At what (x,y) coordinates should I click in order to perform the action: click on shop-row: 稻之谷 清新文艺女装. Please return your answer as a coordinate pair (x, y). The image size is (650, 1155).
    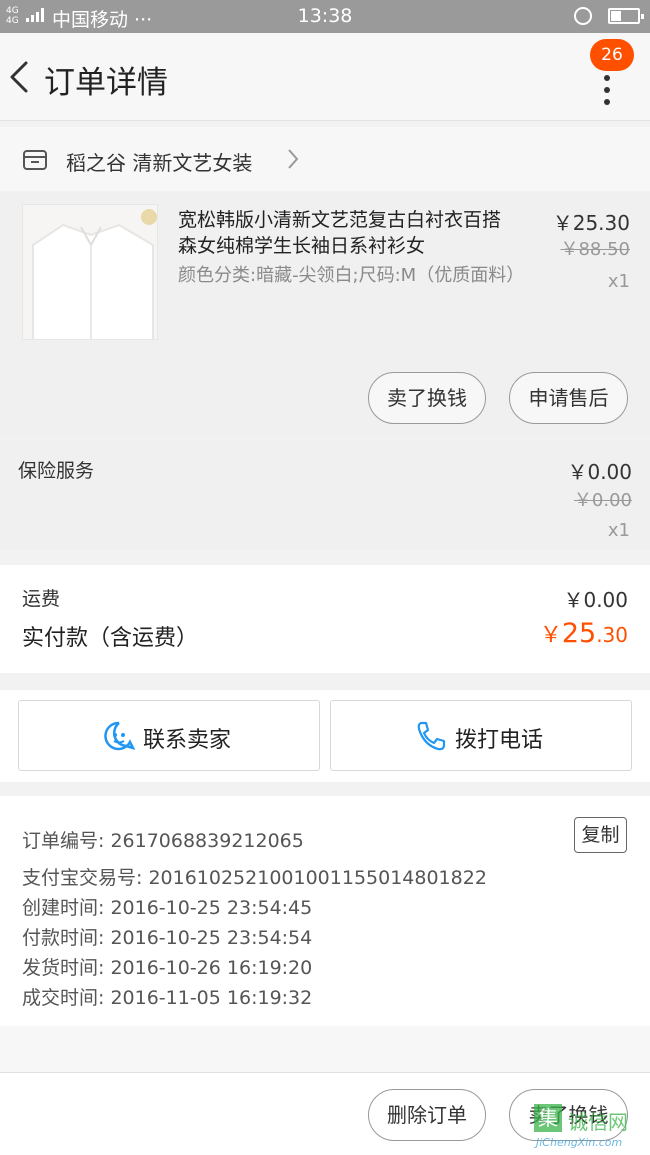
    Looking at the image, I should click on (325, 159).